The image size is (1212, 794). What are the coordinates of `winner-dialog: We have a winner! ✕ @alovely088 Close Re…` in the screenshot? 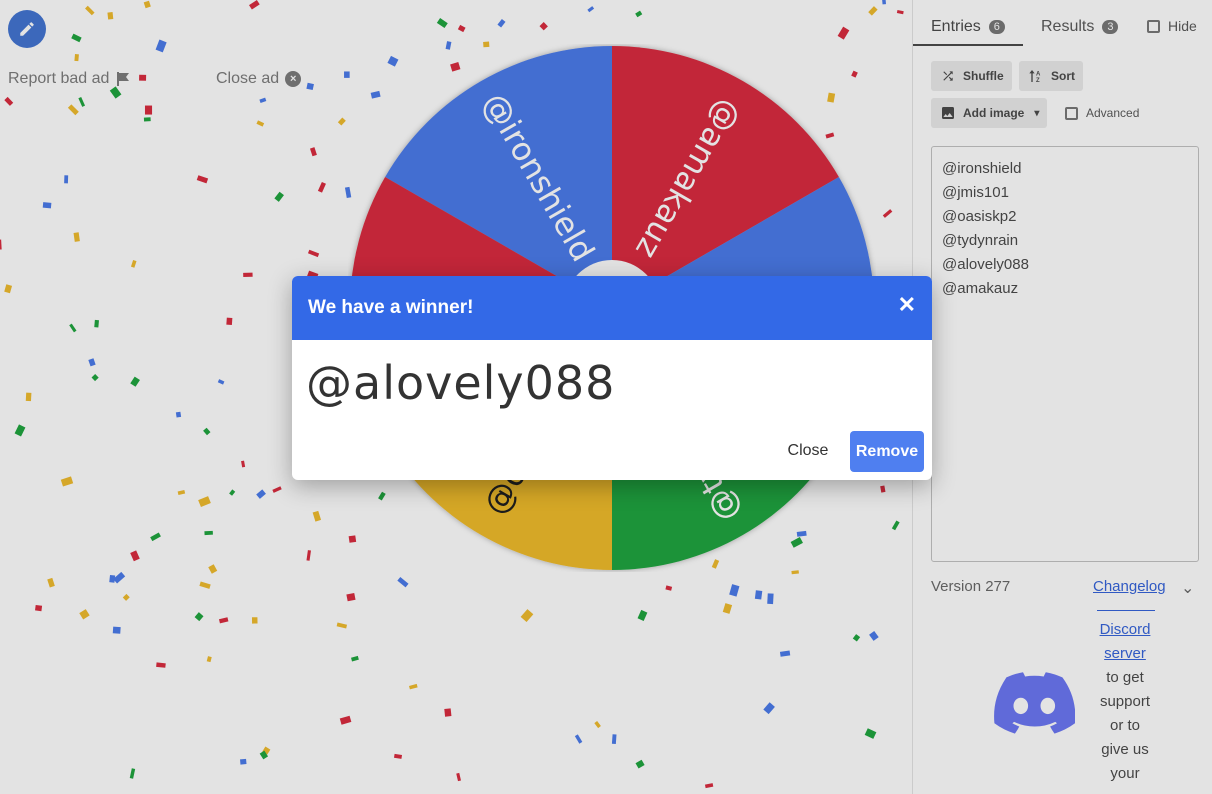 It's located at (612, 378).